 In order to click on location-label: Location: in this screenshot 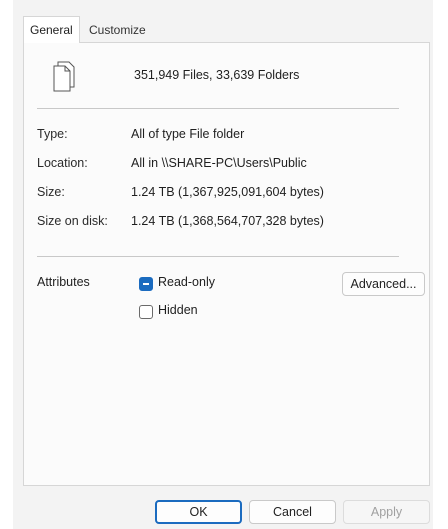, I will do `click(62, 163)`.